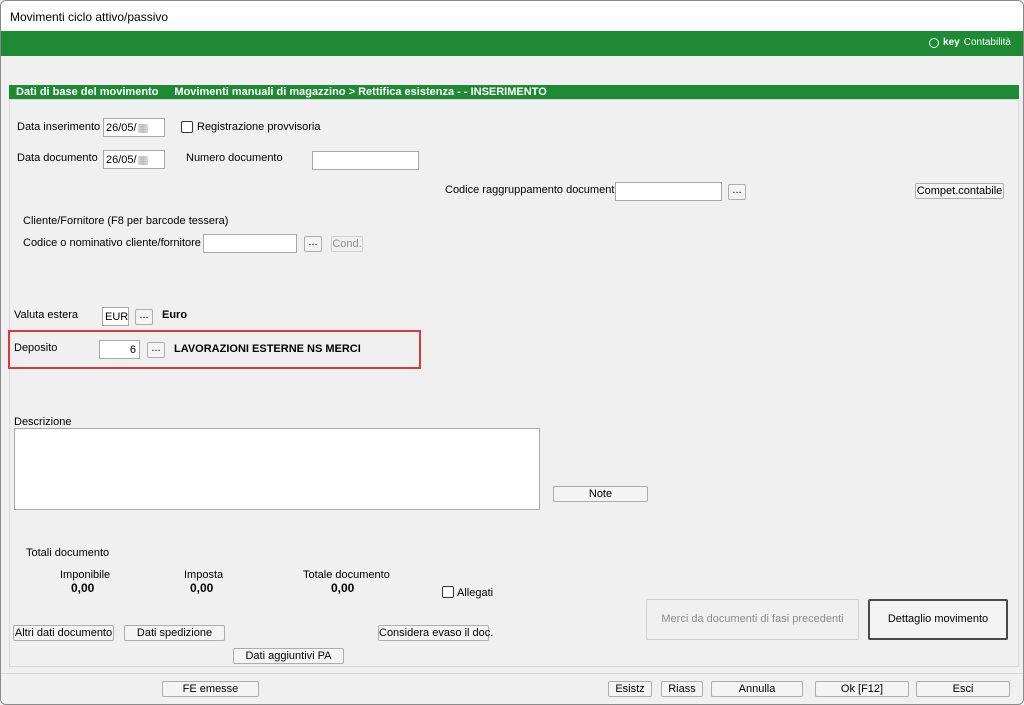 This screenshot has width=1024, height=705. Describe the element at coordinates (600, 494) in the screenshot. I see `note-button: Note` at that location.